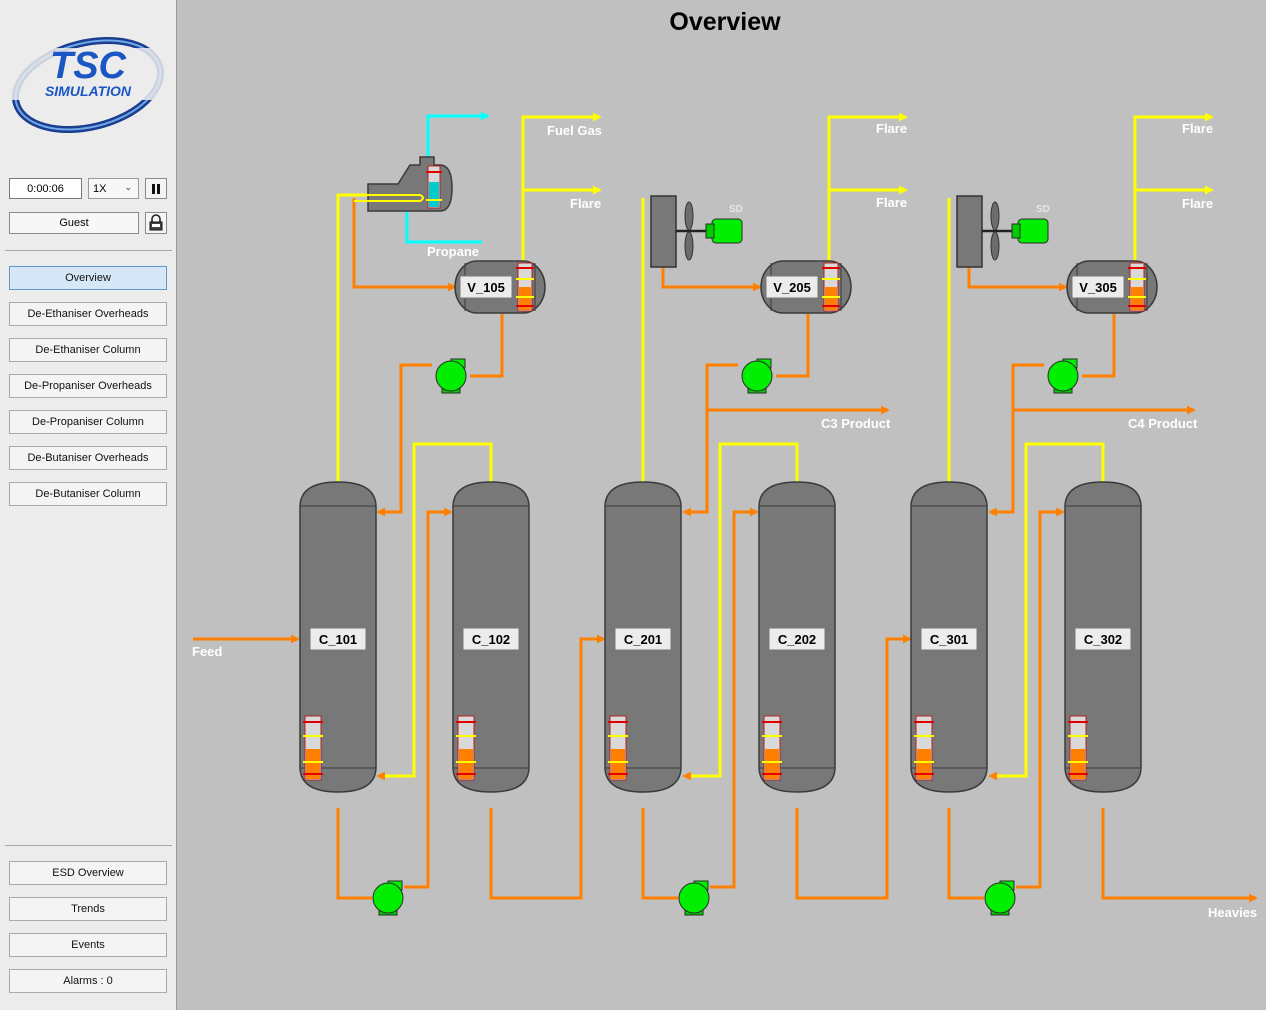 This screenshot has height=1010, width=1266. What do you see at coordinates (88, 278) in the screenshot?
I see `nav-overview: Overview` at bounding box center [88, 278].